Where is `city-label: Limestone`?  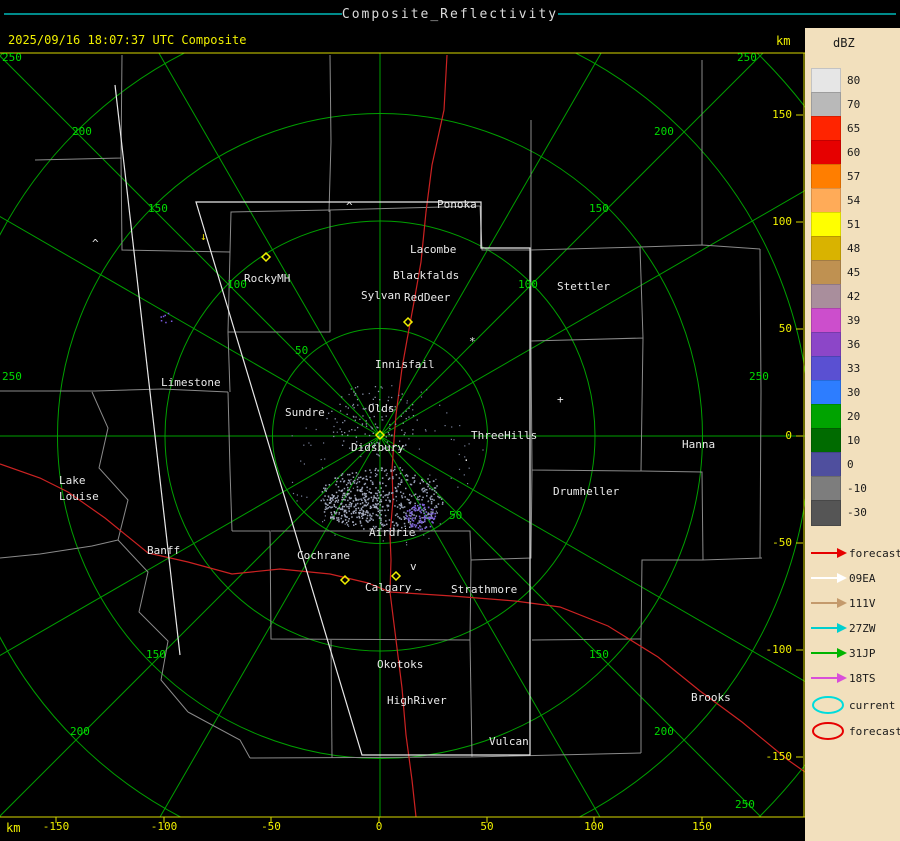
city-label: Limestone is located at coordinates (191, 382).